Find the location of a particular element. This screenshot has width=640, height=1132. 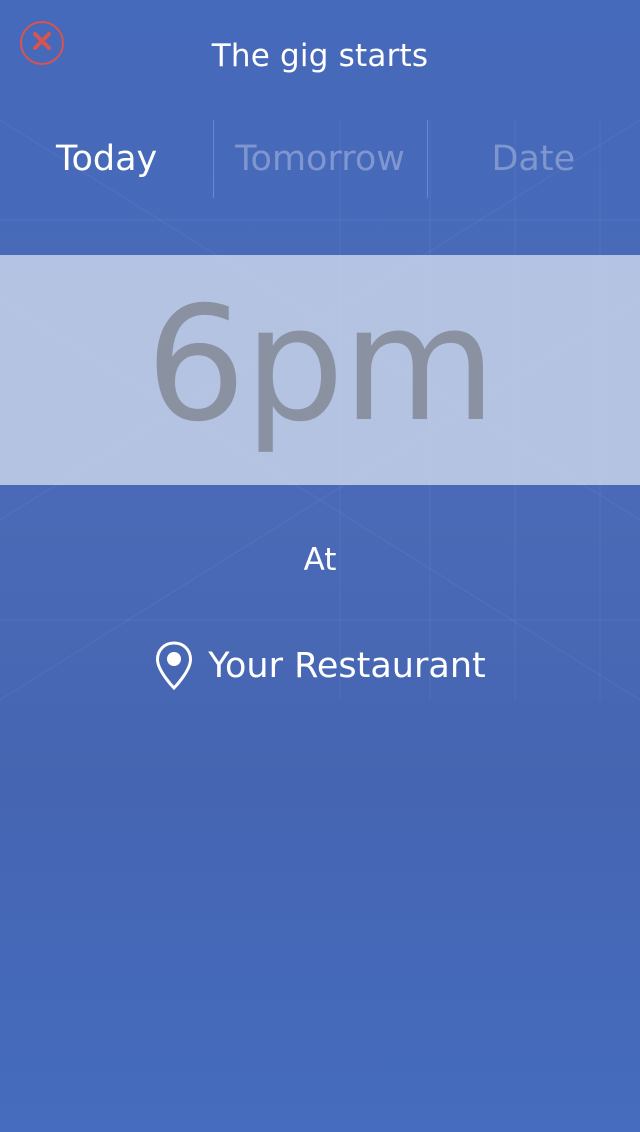

page-title: The gig starts is located at coordinates (320, 56).